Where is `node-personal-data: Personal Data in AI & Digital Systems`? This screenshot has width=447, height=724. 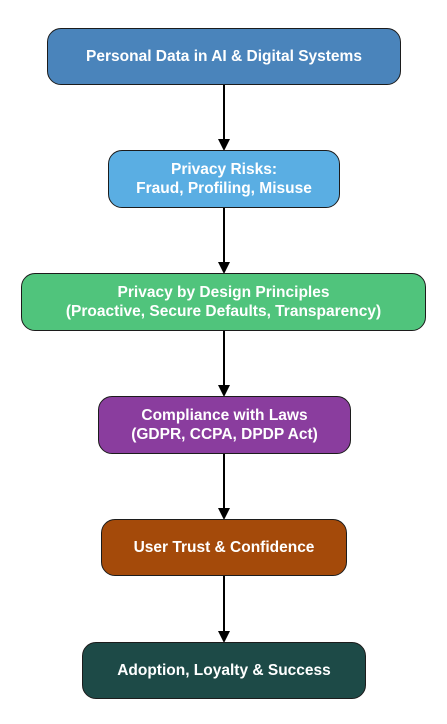
node-personal-data: Personal Data in AI & Digital Systems is located at coordinates (224, 56).